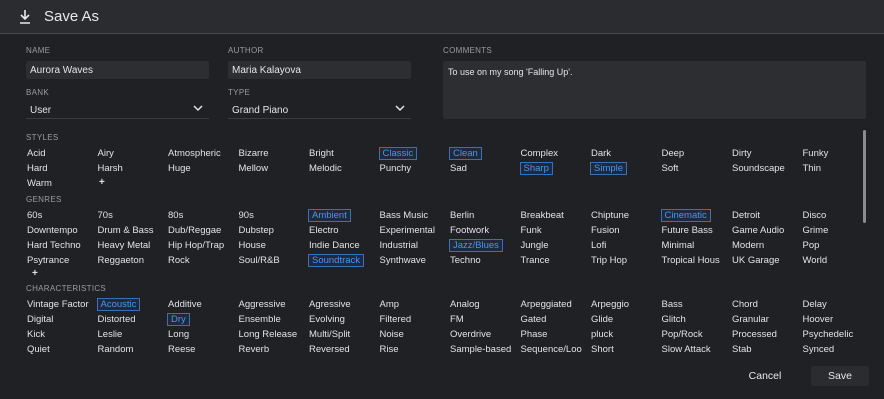  What do you see at coordinates (598, 245) in the screenshot?
I see `genres-tag: Lofi` at bounding box center [598, 245].